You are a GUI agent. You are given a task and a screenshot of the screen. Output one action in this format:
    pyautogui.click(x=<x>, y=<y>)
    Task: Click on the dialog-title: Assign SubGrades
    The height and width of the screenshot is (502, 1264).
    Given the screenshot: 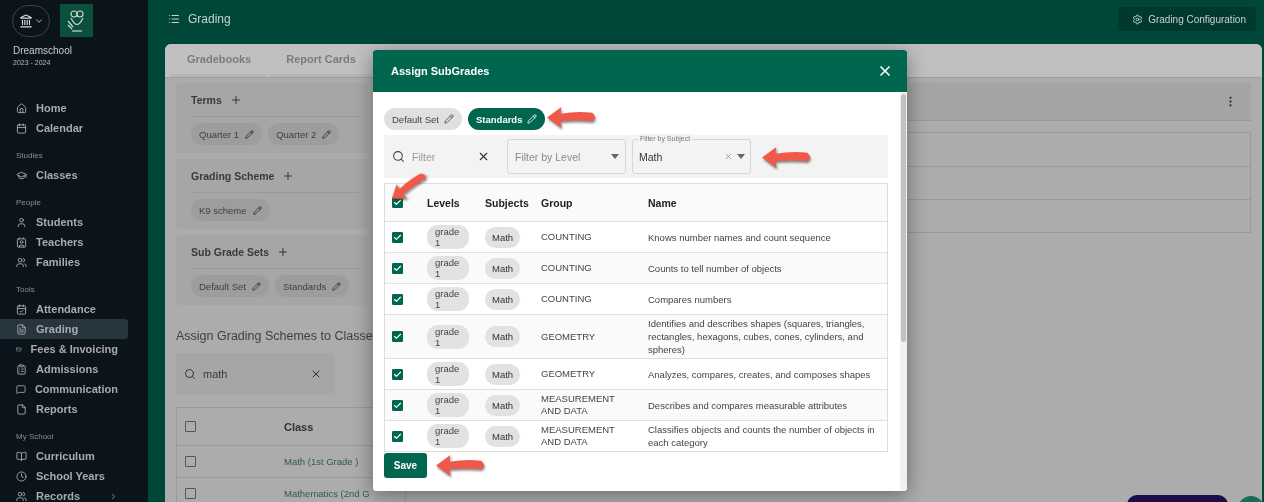 What is the action you would take?
    pyautogui.click(x=440, y=71)
    